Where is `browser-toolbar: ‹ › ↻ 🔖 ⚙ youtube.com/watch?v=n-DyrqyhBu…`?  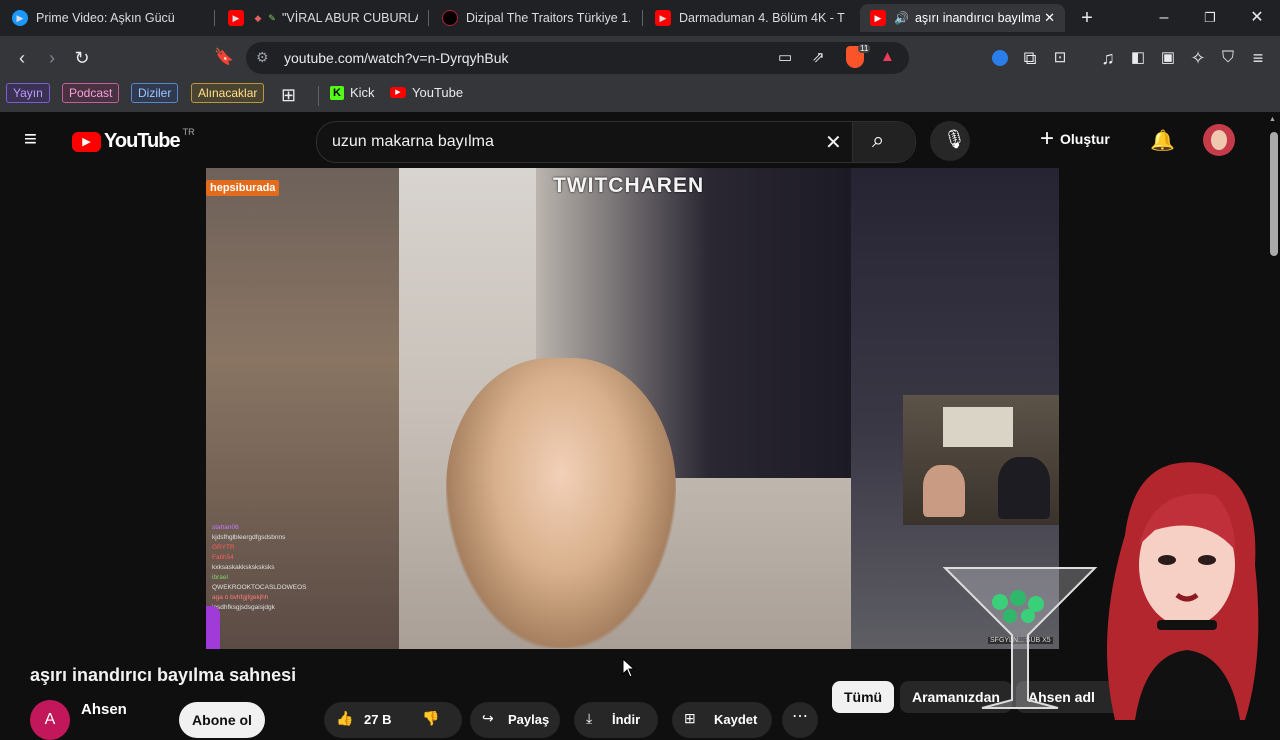 browser-toolbar: ‹ › ↻ 🔖 ⚙ youtube.com/watch?v=n-DyrqyhBu… is located at coordinates (640, 58).